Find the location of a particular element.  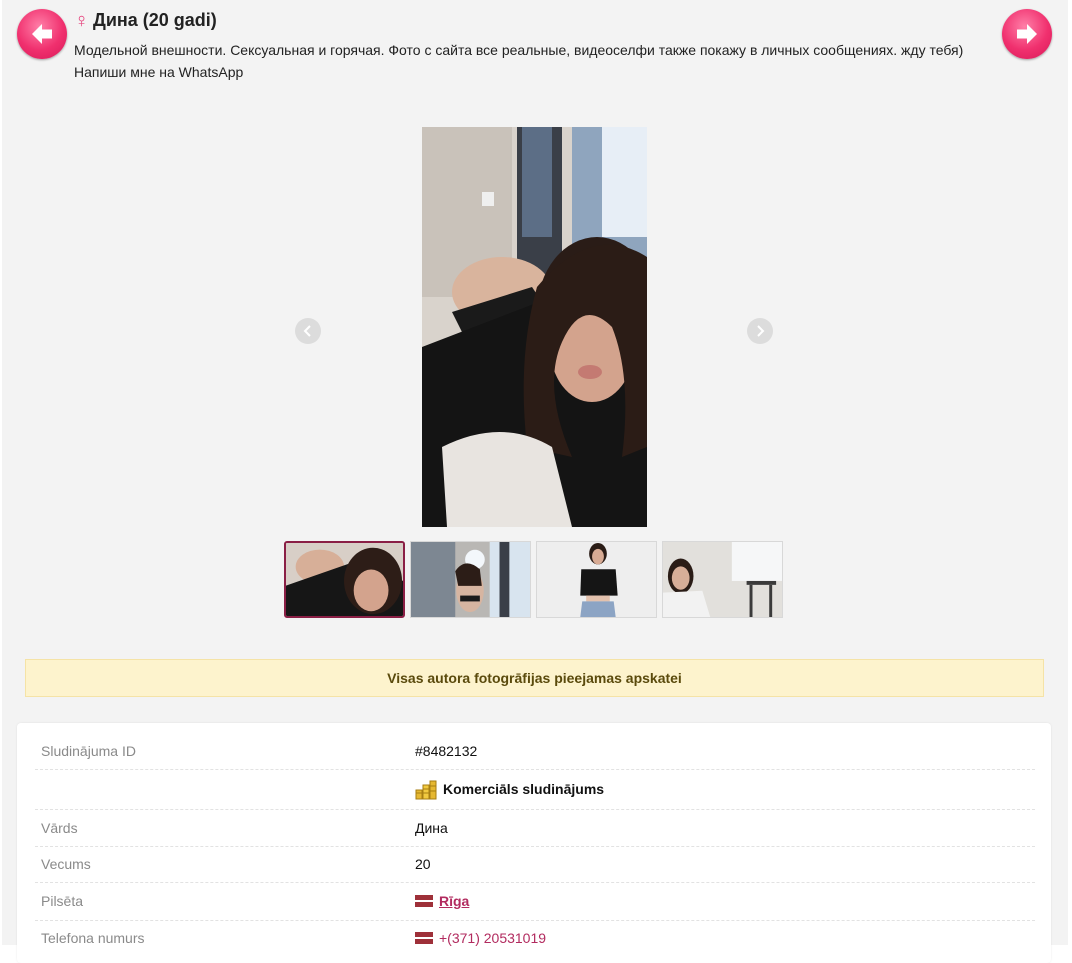

detail-row-age: Vecums 20 is located at coordinates (535, 864).